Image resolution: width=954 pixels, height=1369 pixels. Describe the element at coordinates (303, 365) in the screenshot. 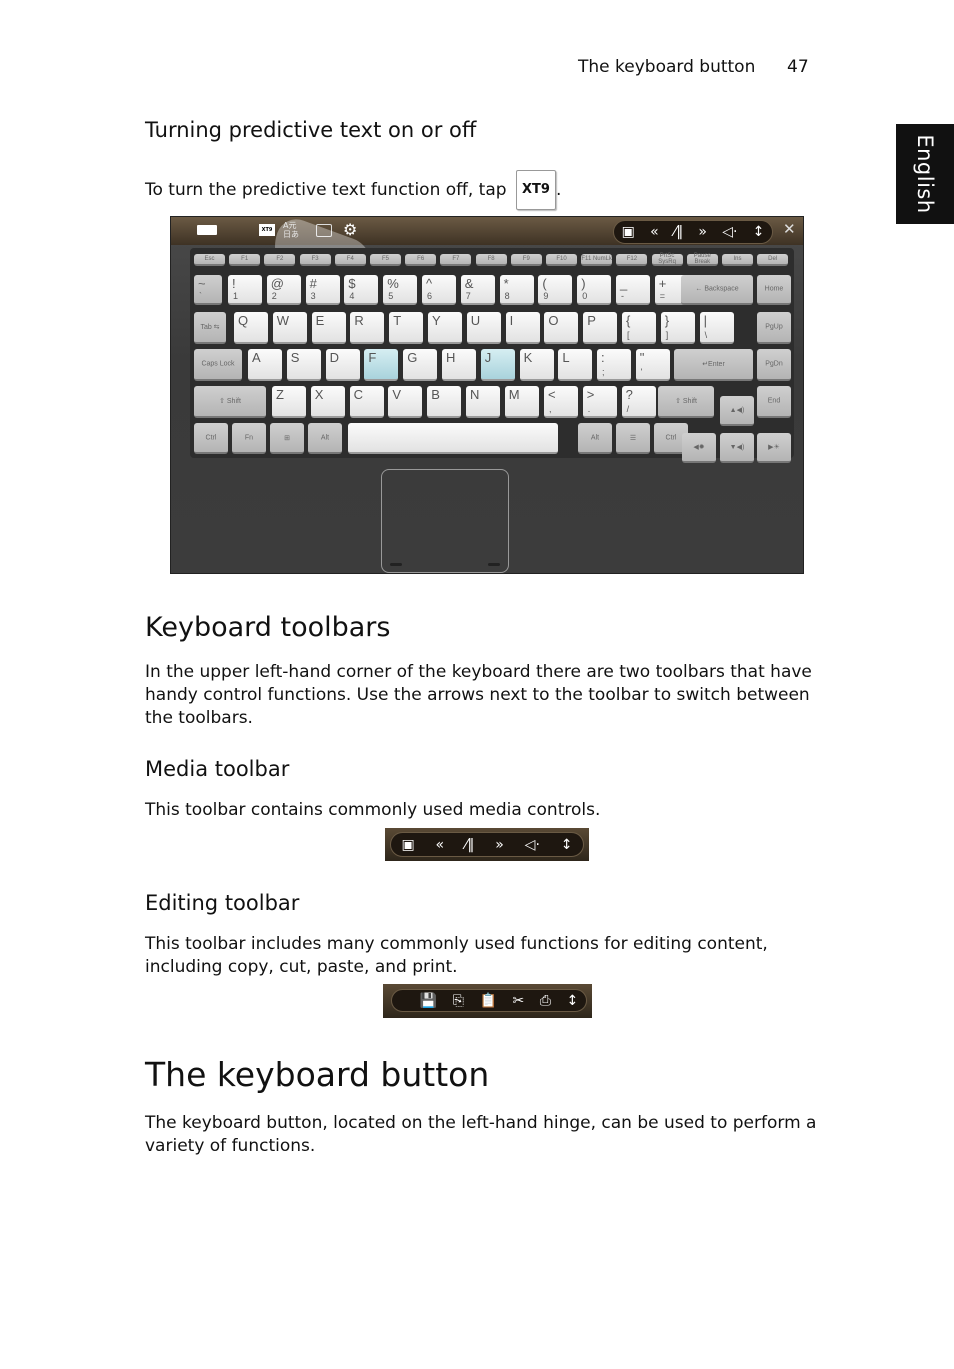

I see `key-s: S` at that location.